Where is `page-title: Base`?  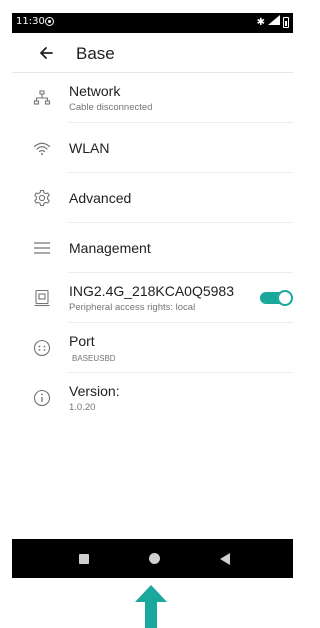 page-title: Base is located at coordinates (95, 53).